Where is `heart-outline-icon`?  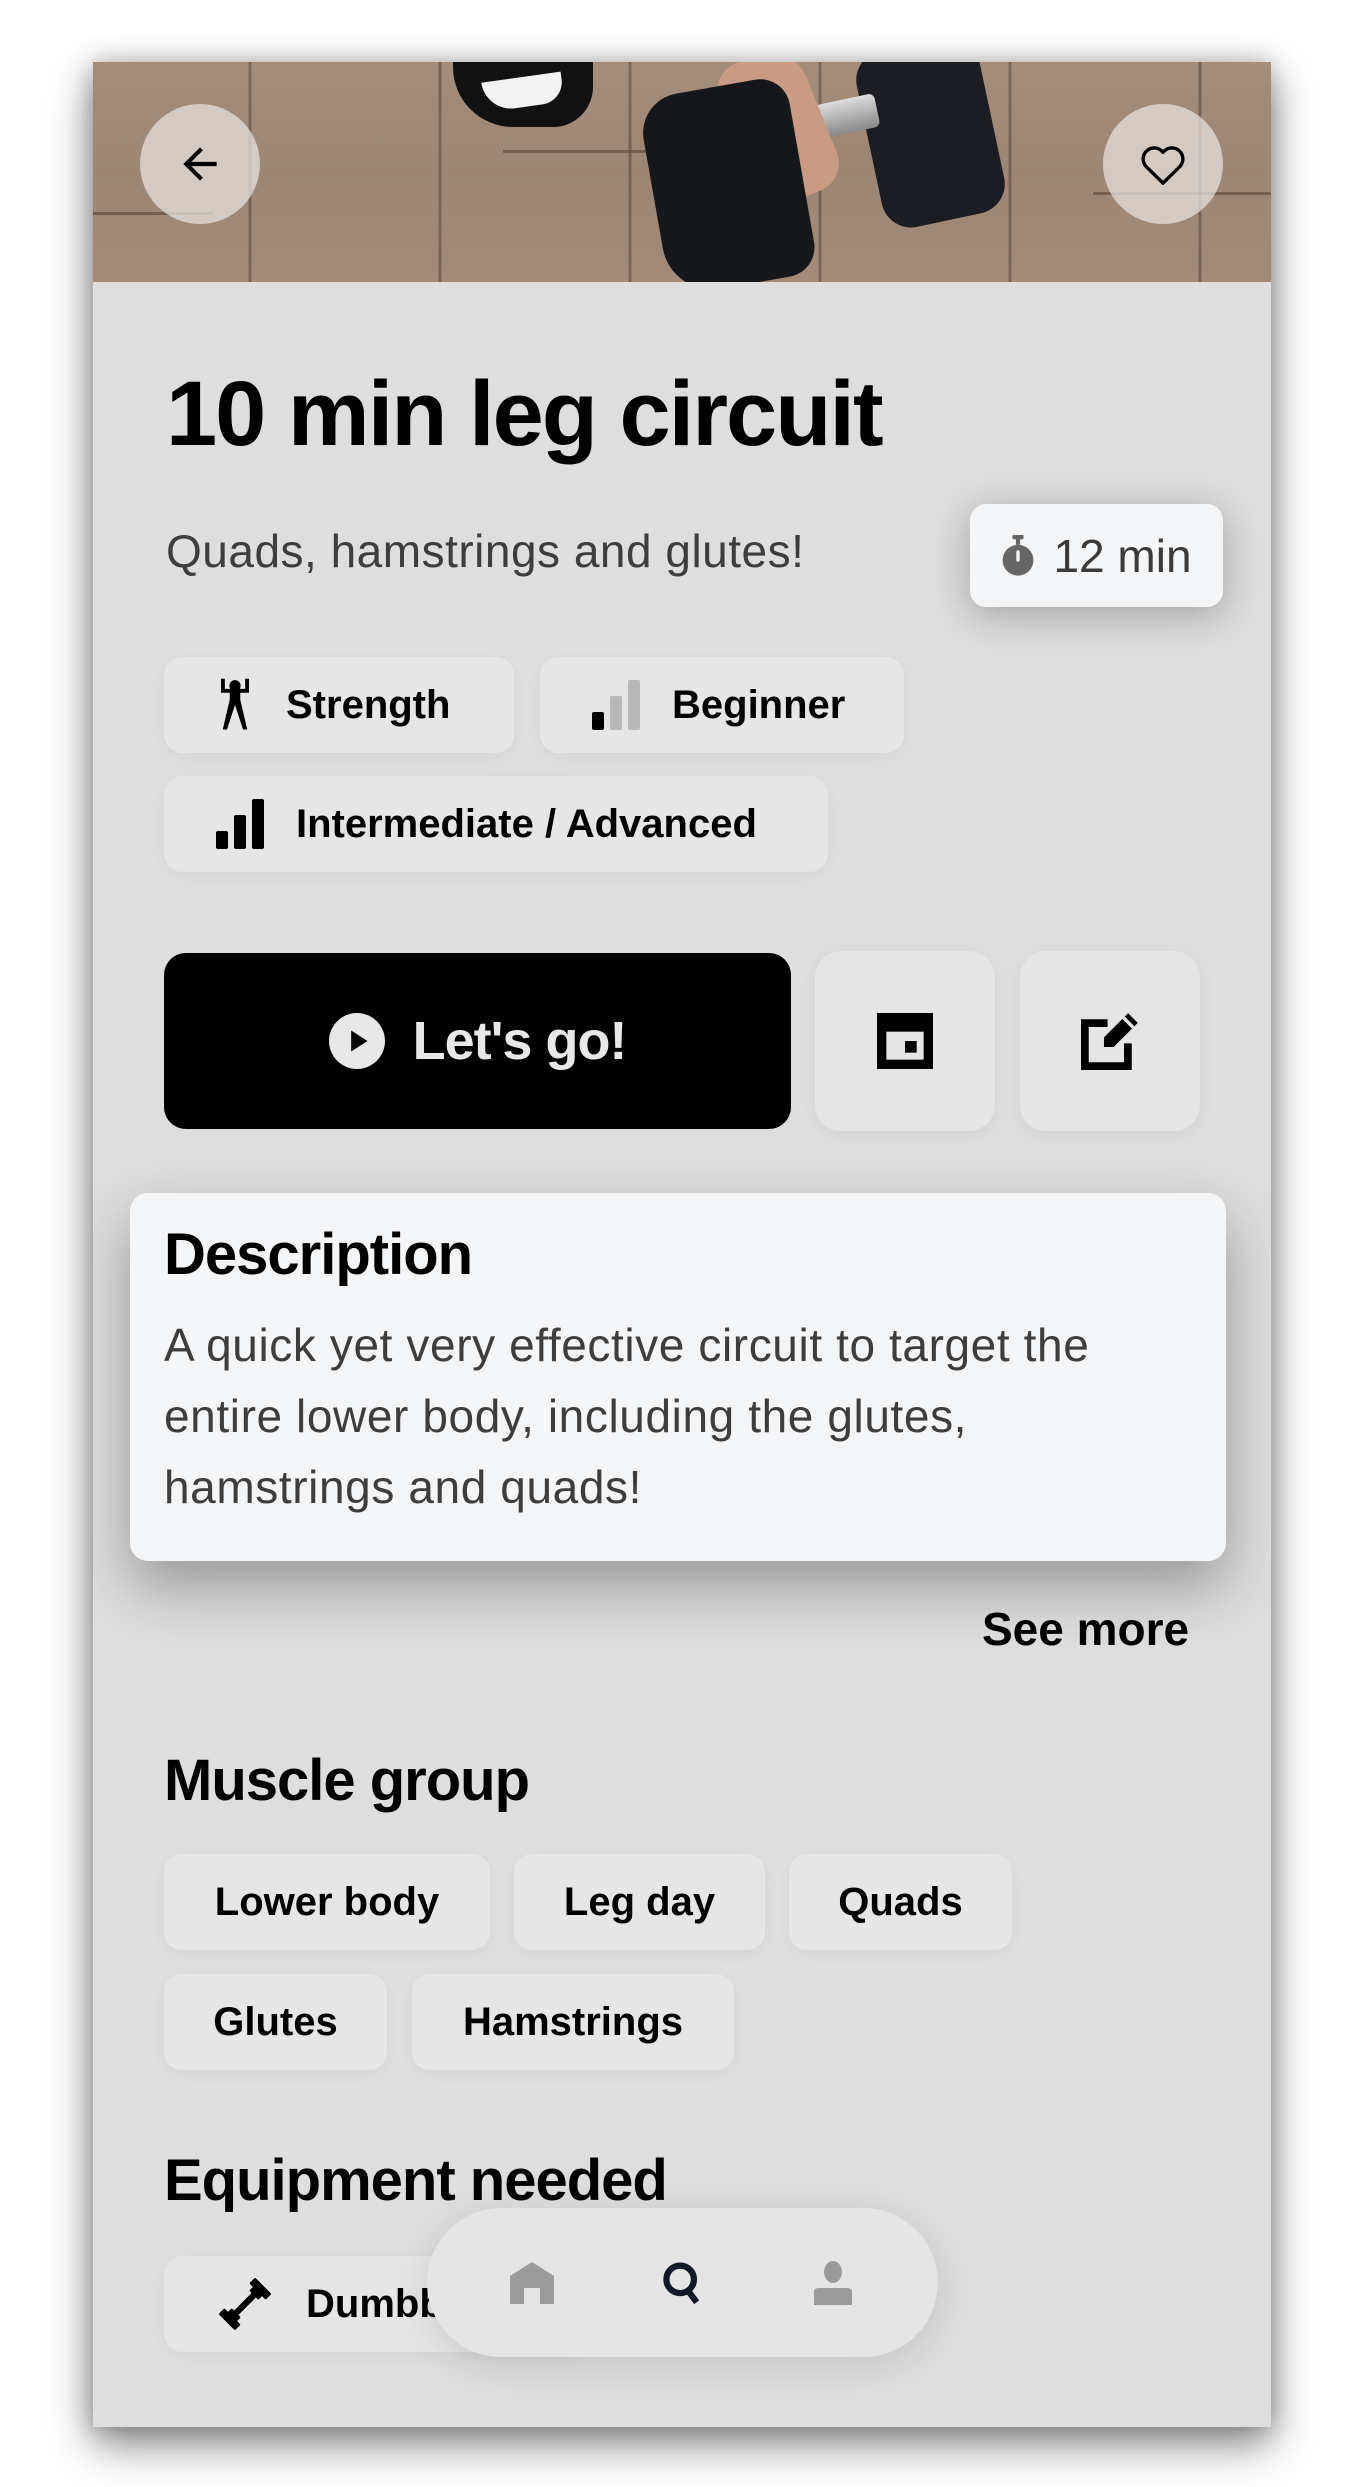 heart-outline-icon is located at coordinates (1163, 165).